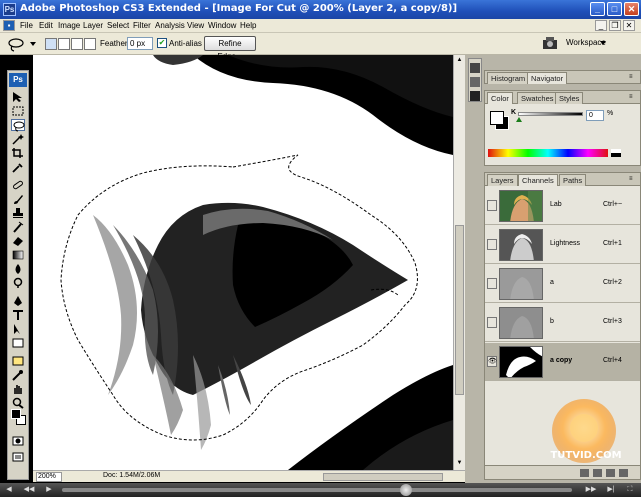 This screenshot has height=497, width=641. What do you see at coordinates (248, 25) in the screenshot?
I see `menu-help: Help` at bounding box center [248, 25].